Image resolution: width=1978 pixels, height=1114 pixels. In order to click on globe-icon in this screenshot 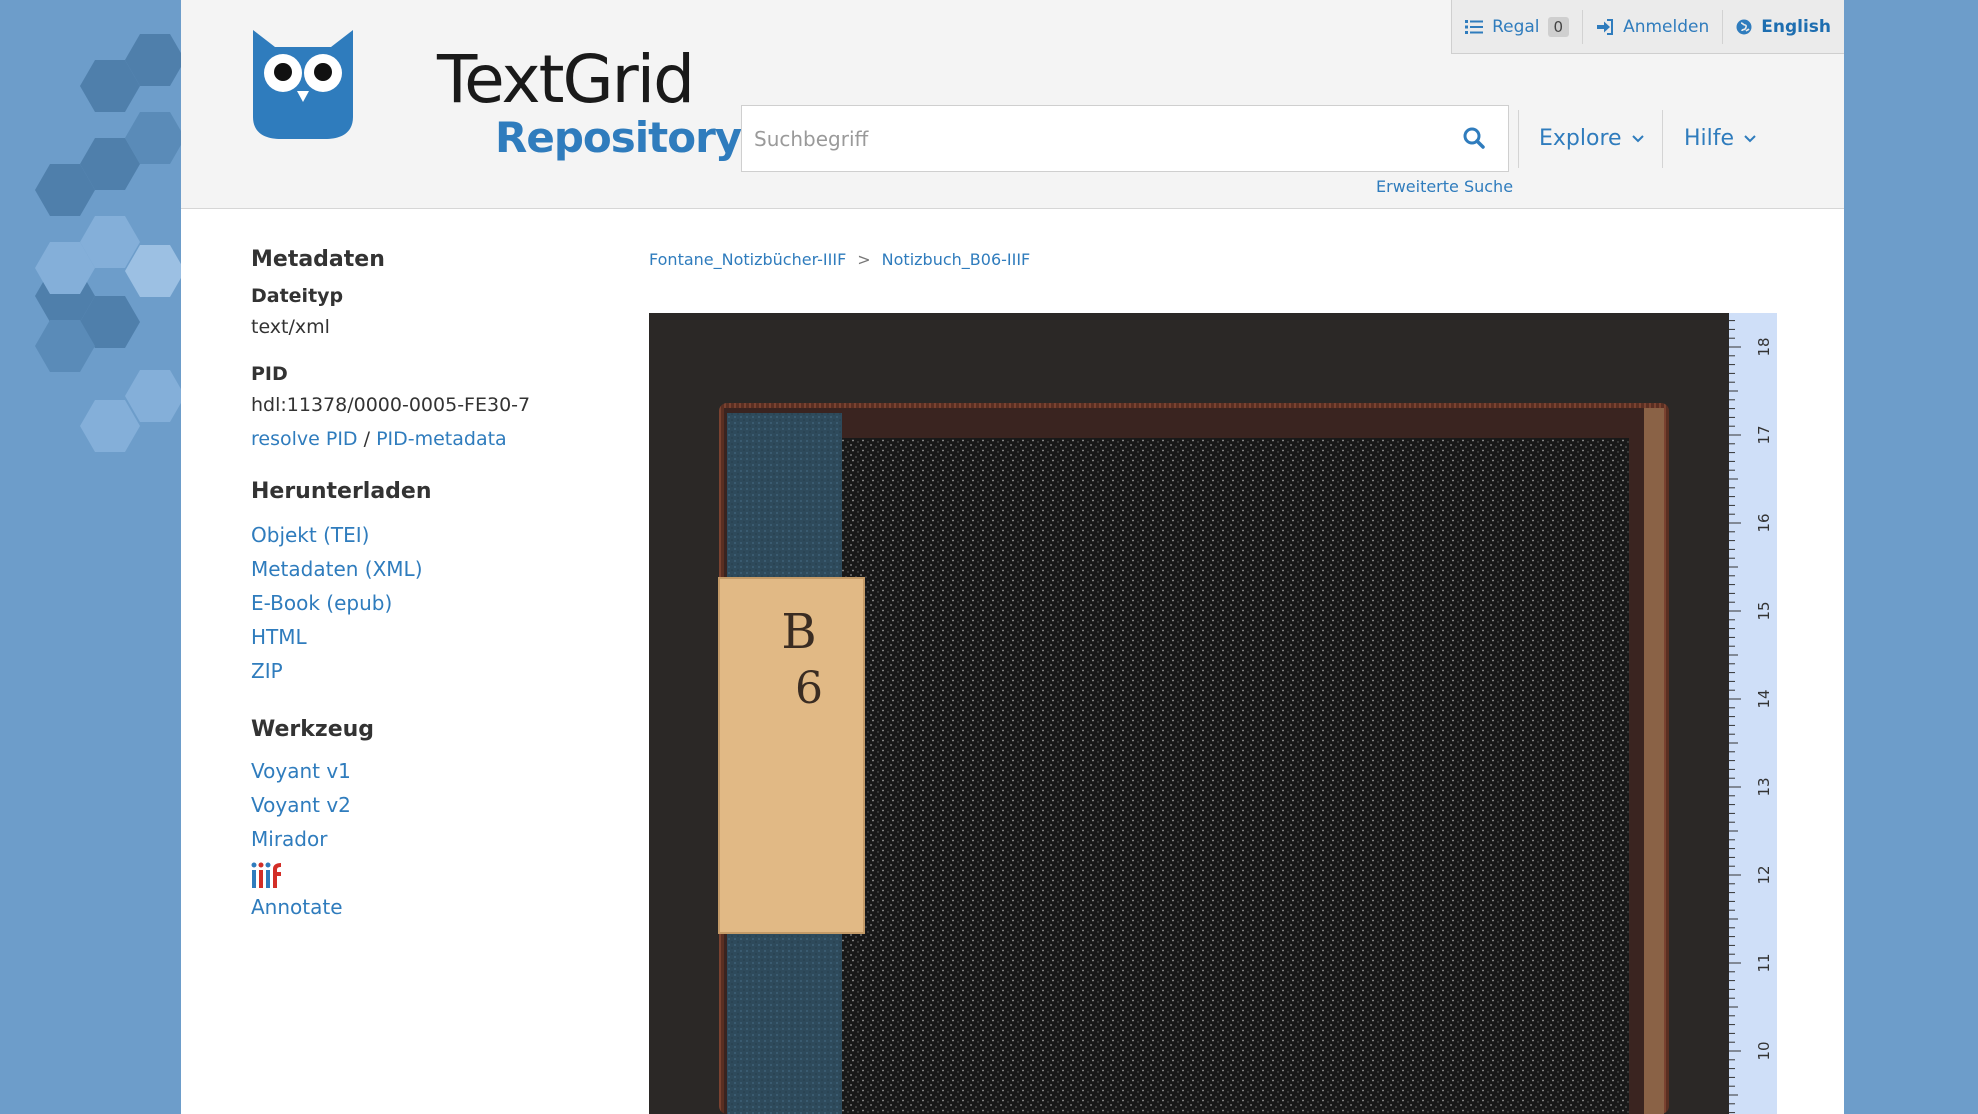, I will do `click(1744, 27)`.